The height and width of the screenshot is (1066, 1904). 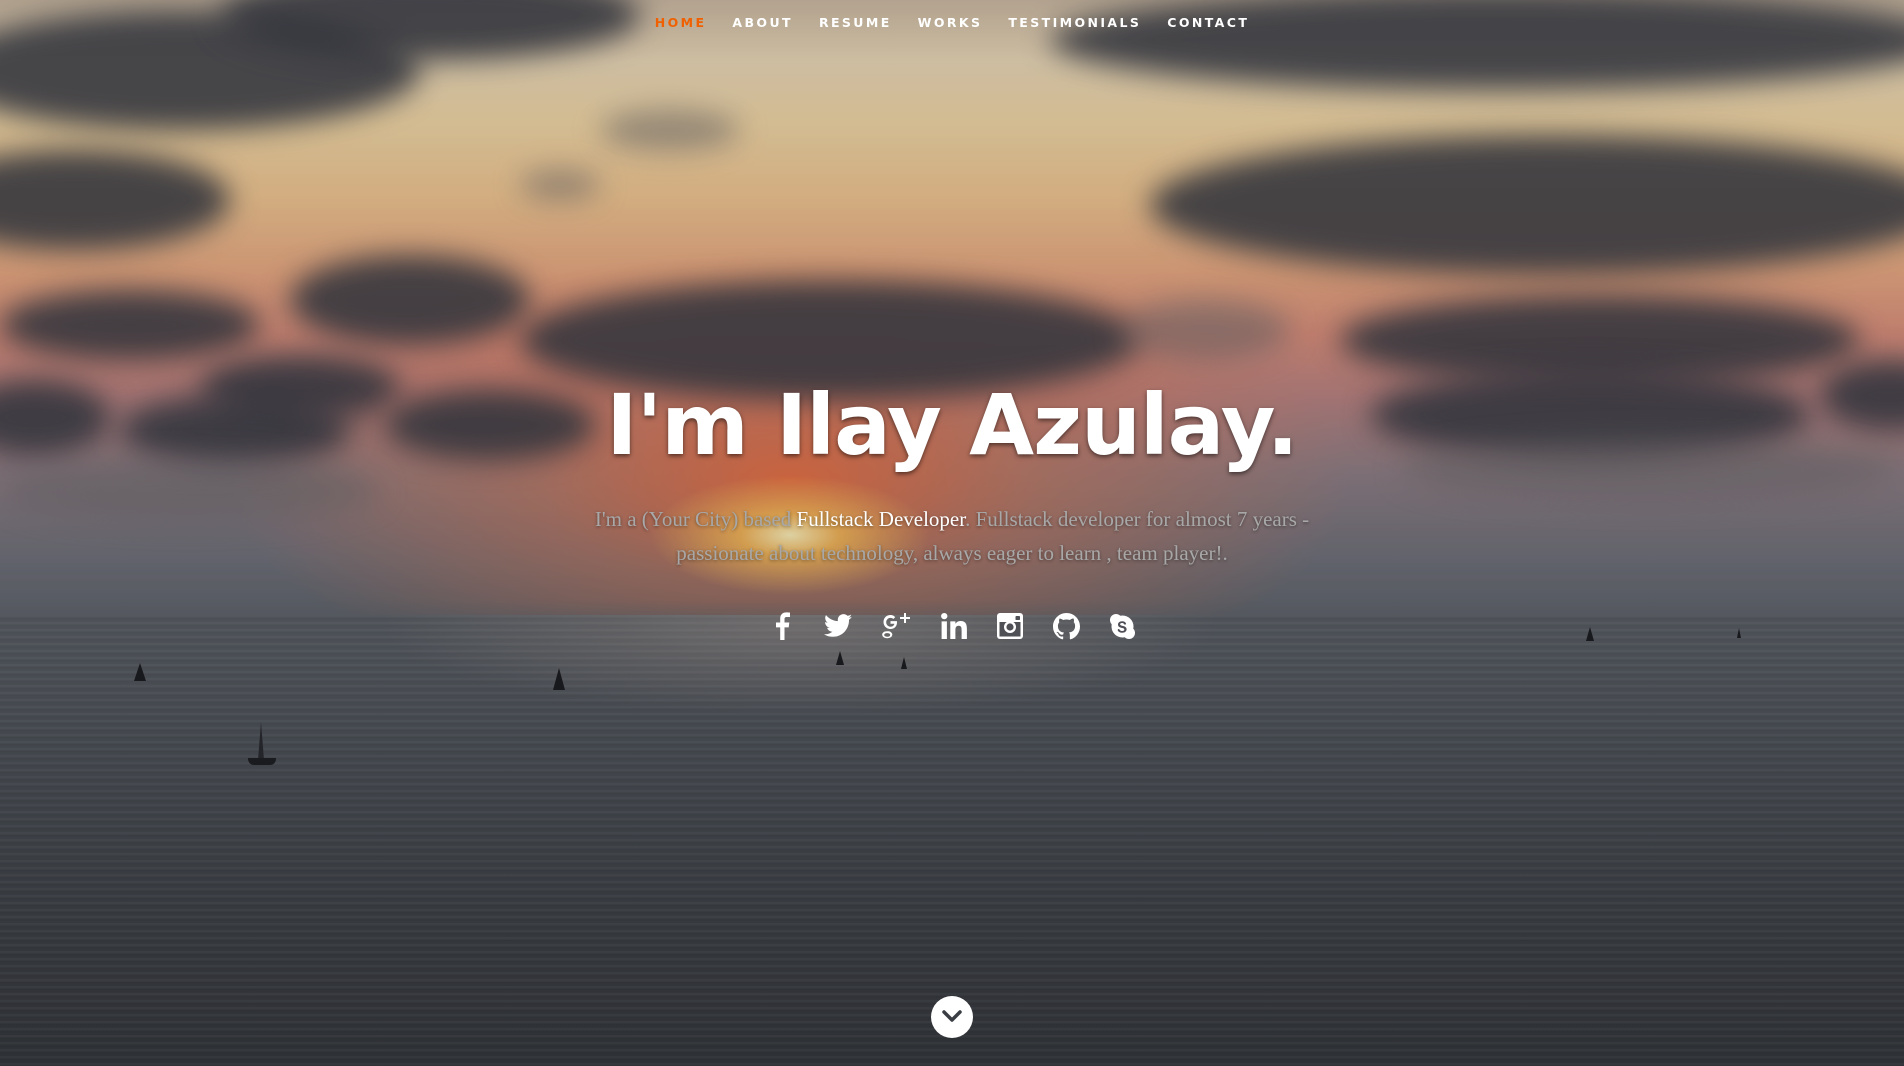 What do you see at coordinates (782, 626) in the screenshot?
I see `facebook-icon` at bounding box center [782, 626].